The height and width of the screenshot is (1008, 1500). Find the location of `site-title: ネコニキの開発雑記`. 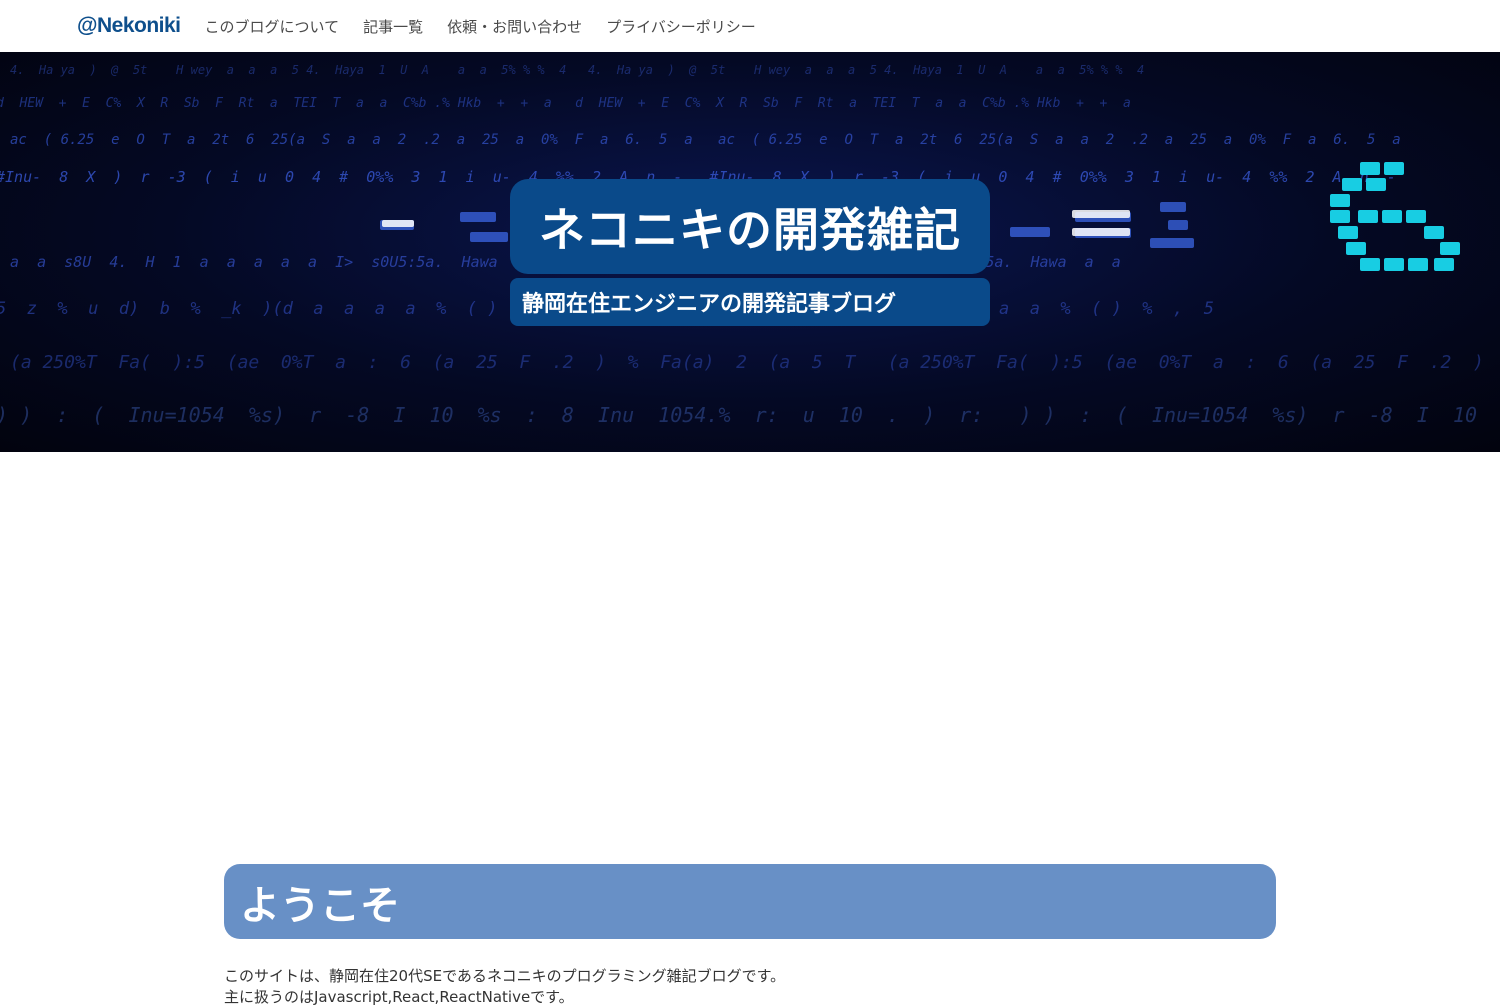

site-title: ネコニキの開発雑記 is located at coordinates (750, 229).